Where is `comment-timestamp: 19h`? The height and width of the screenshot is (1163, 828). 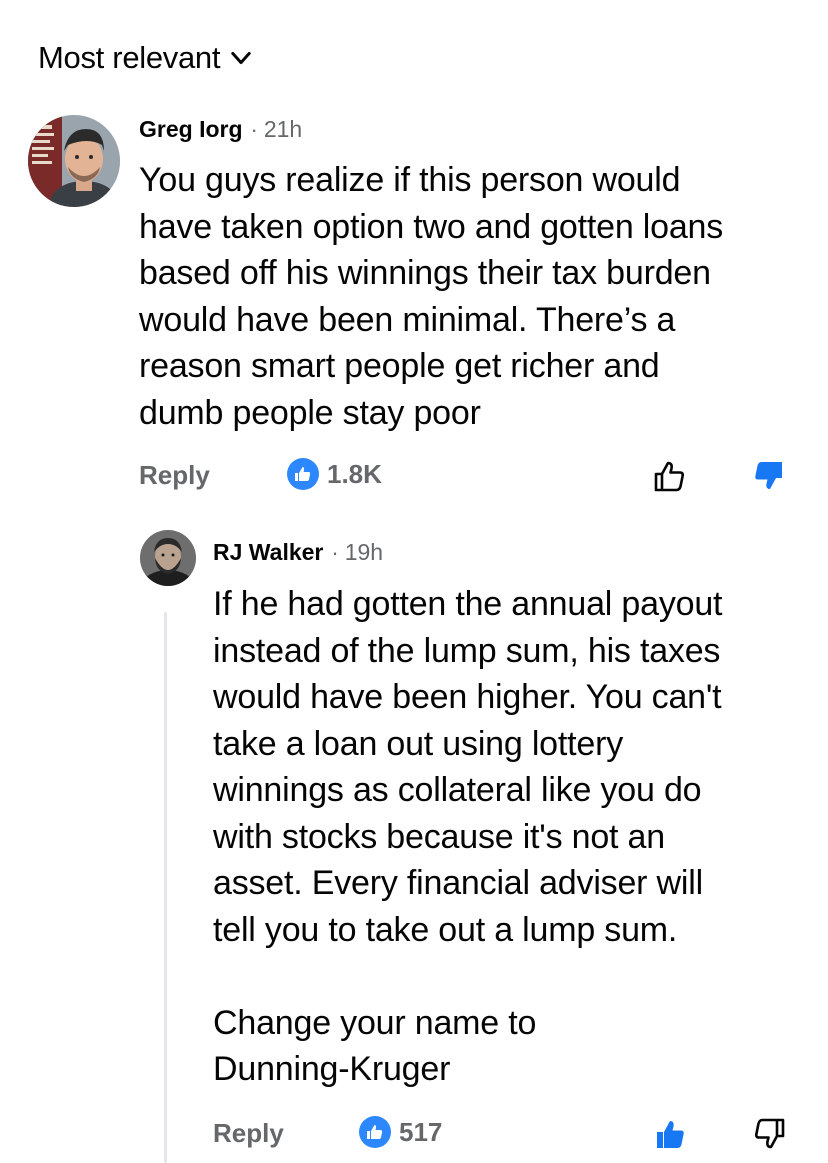
comment-timestamp: 19h is located at coordinates (364, 552).